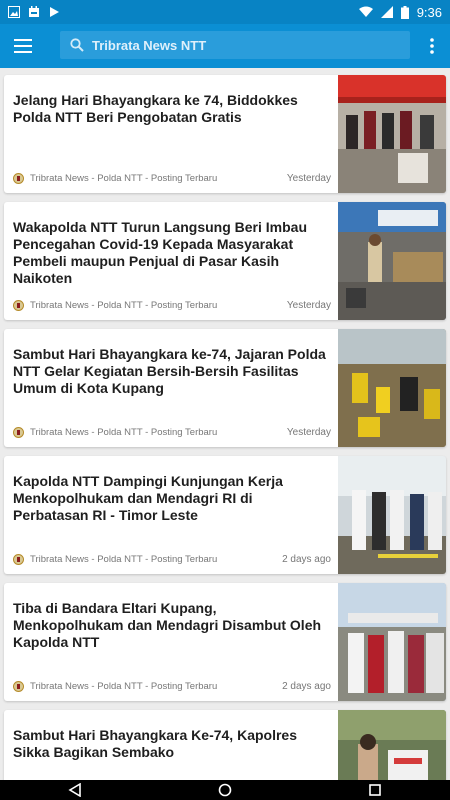 Image resolution: width=450 pixels, height=800 pixels. What do you see at coordinates (225, 12) in the screenshot?
I see `status-bar: 9:36` at bounding box center [225, 12].